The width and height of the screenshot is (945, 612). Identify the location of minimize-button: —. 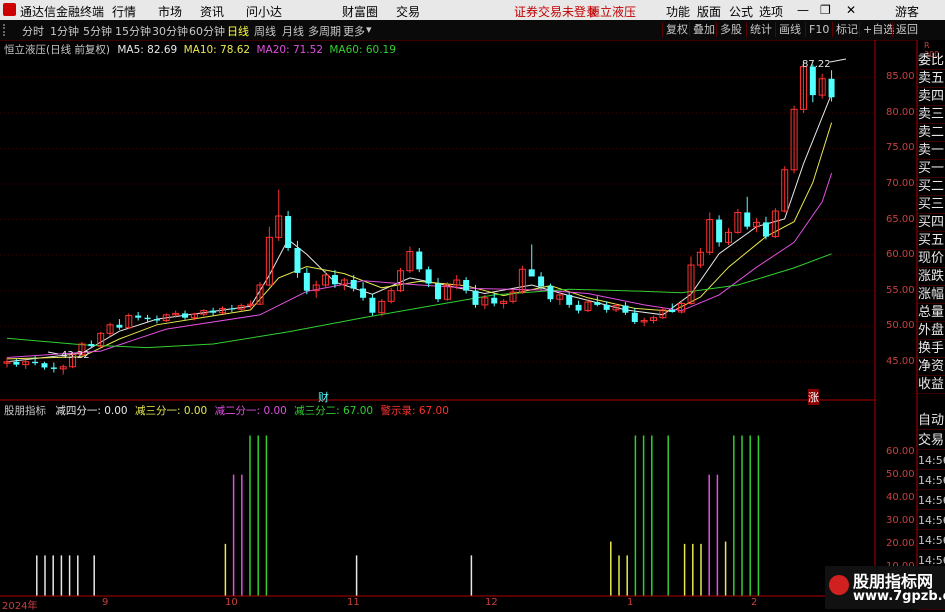
(803, 10).